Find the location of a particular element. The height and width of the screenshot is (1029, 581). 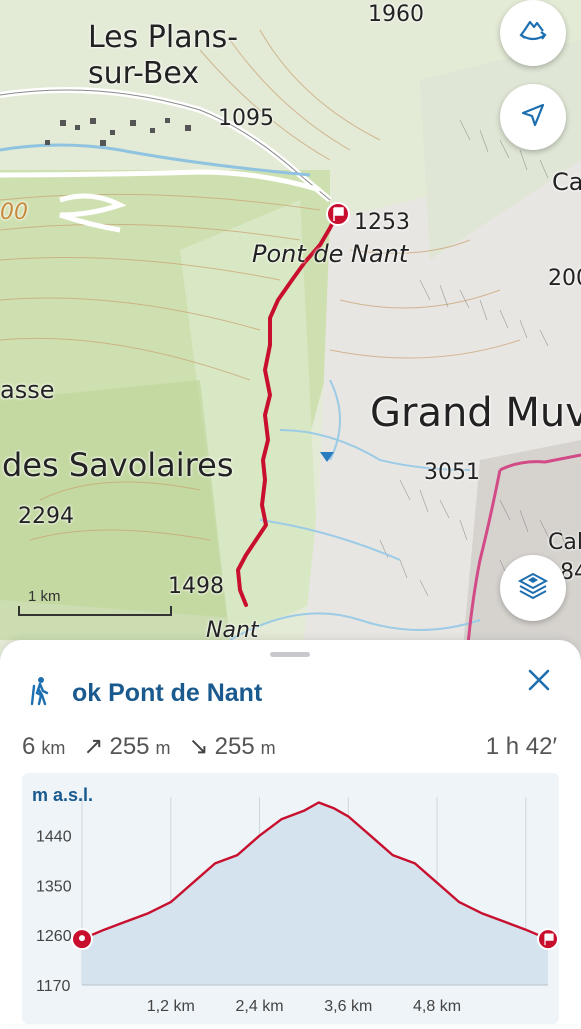

3d-rotate-button is located at coordinates (533, 33).